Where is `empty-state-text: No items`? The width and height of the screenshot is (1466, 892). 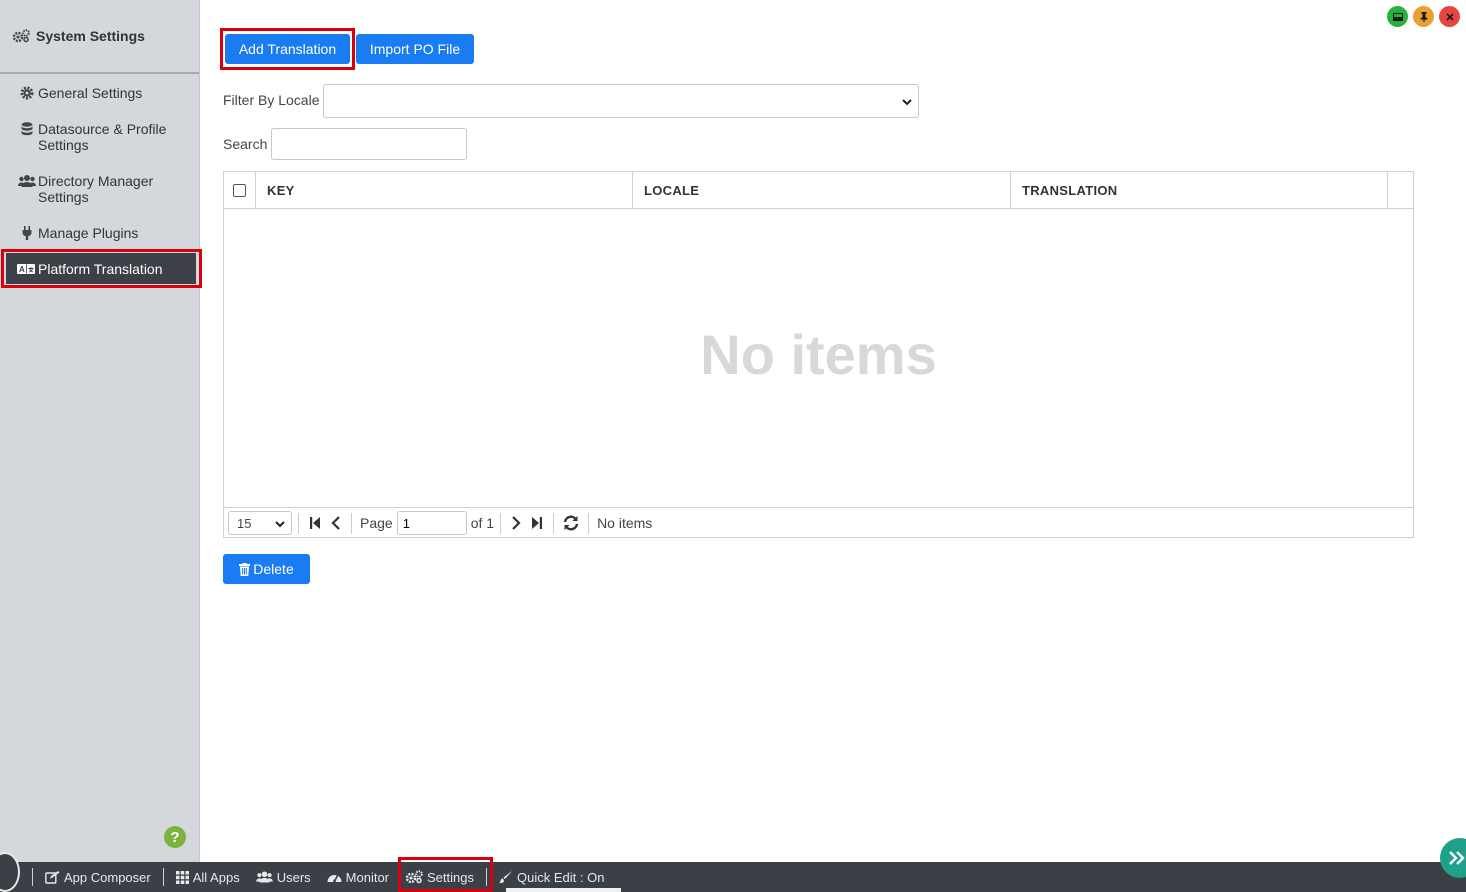 empty-state-text: No items is located at coordinates (818, 354).